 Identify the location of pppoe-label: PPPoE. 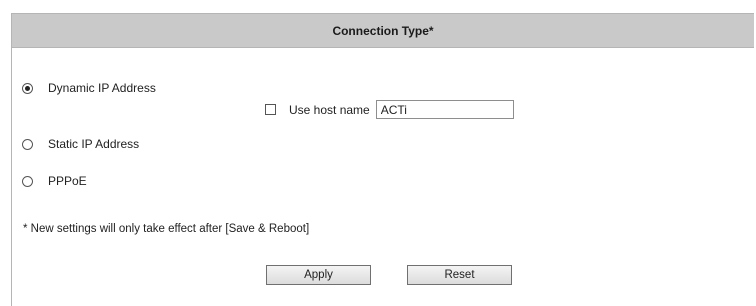
(67, 181).